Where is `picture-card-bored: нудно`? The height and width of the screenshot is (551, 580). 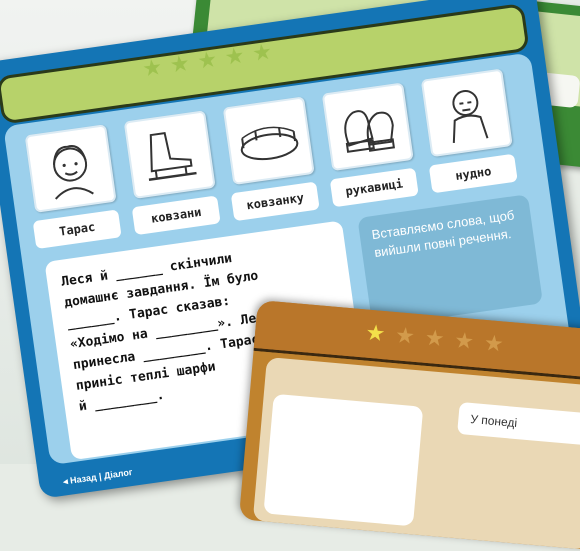
picture-card-bored: нудно is located at coordinates (469, 131).